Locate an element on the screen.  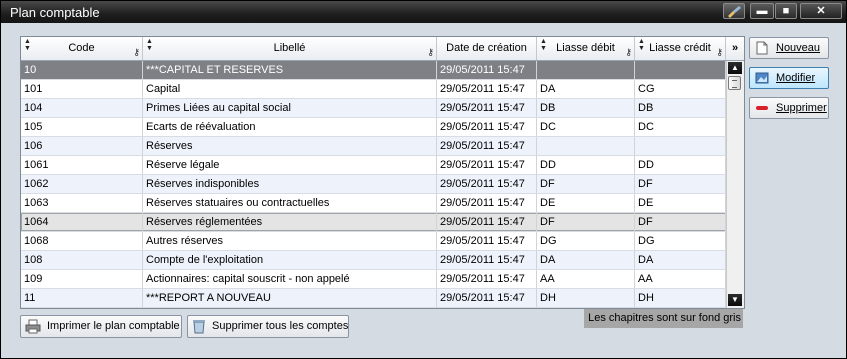
close-button: ✕ is located at coordinates (821, 11).